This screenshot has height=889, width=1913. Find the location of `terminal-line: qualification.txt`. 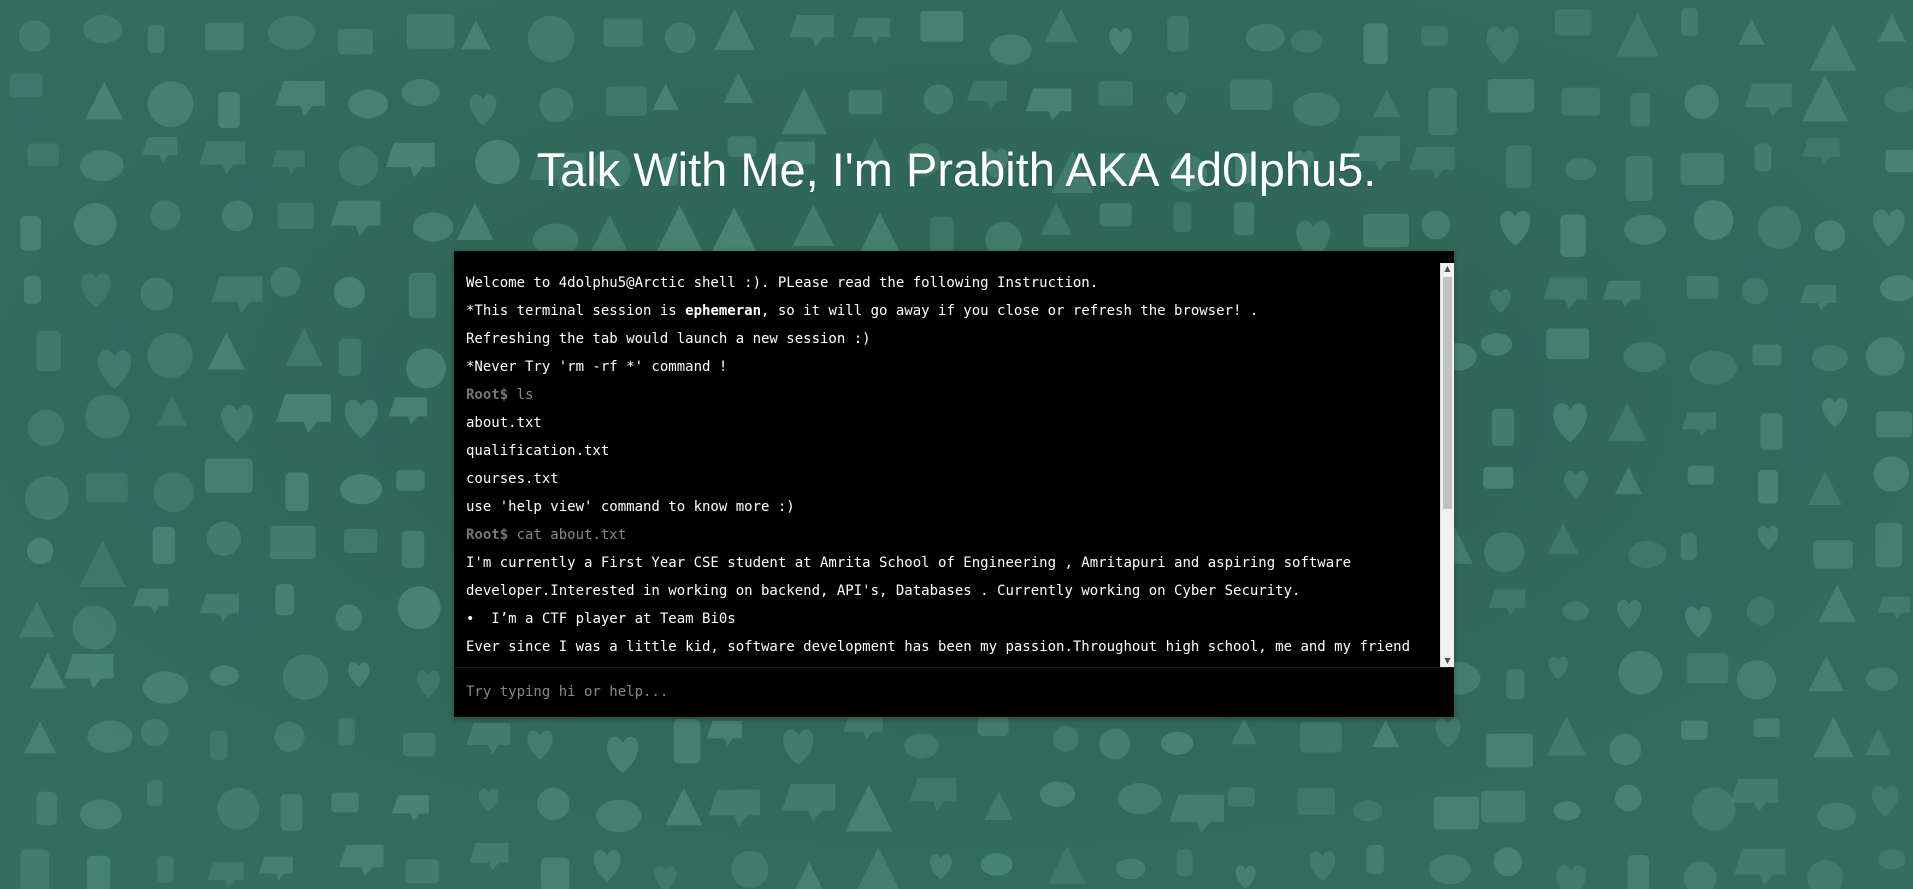

terminal-line: qualification.txt is located at coordinates (538, 451).